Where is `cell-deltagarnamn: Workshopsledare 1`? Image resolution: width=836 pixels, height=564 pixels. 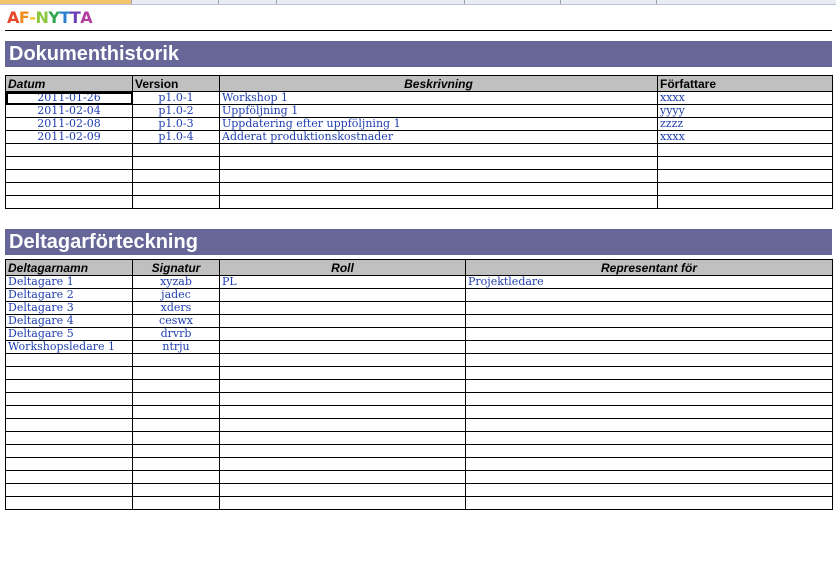 cell-deltagarnamn: Workshopsledare 1 is located at coordinates (69, 347).